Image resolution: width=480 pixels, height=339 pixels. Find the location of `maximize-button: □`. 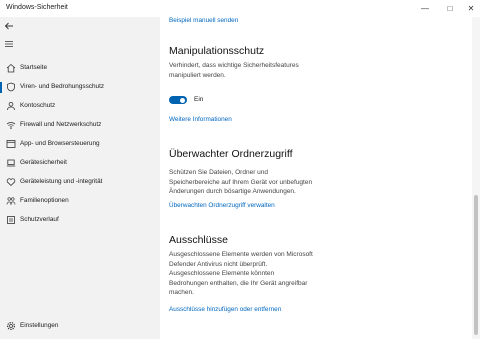

maximize-button: □ is located at coordinates (450, 8).